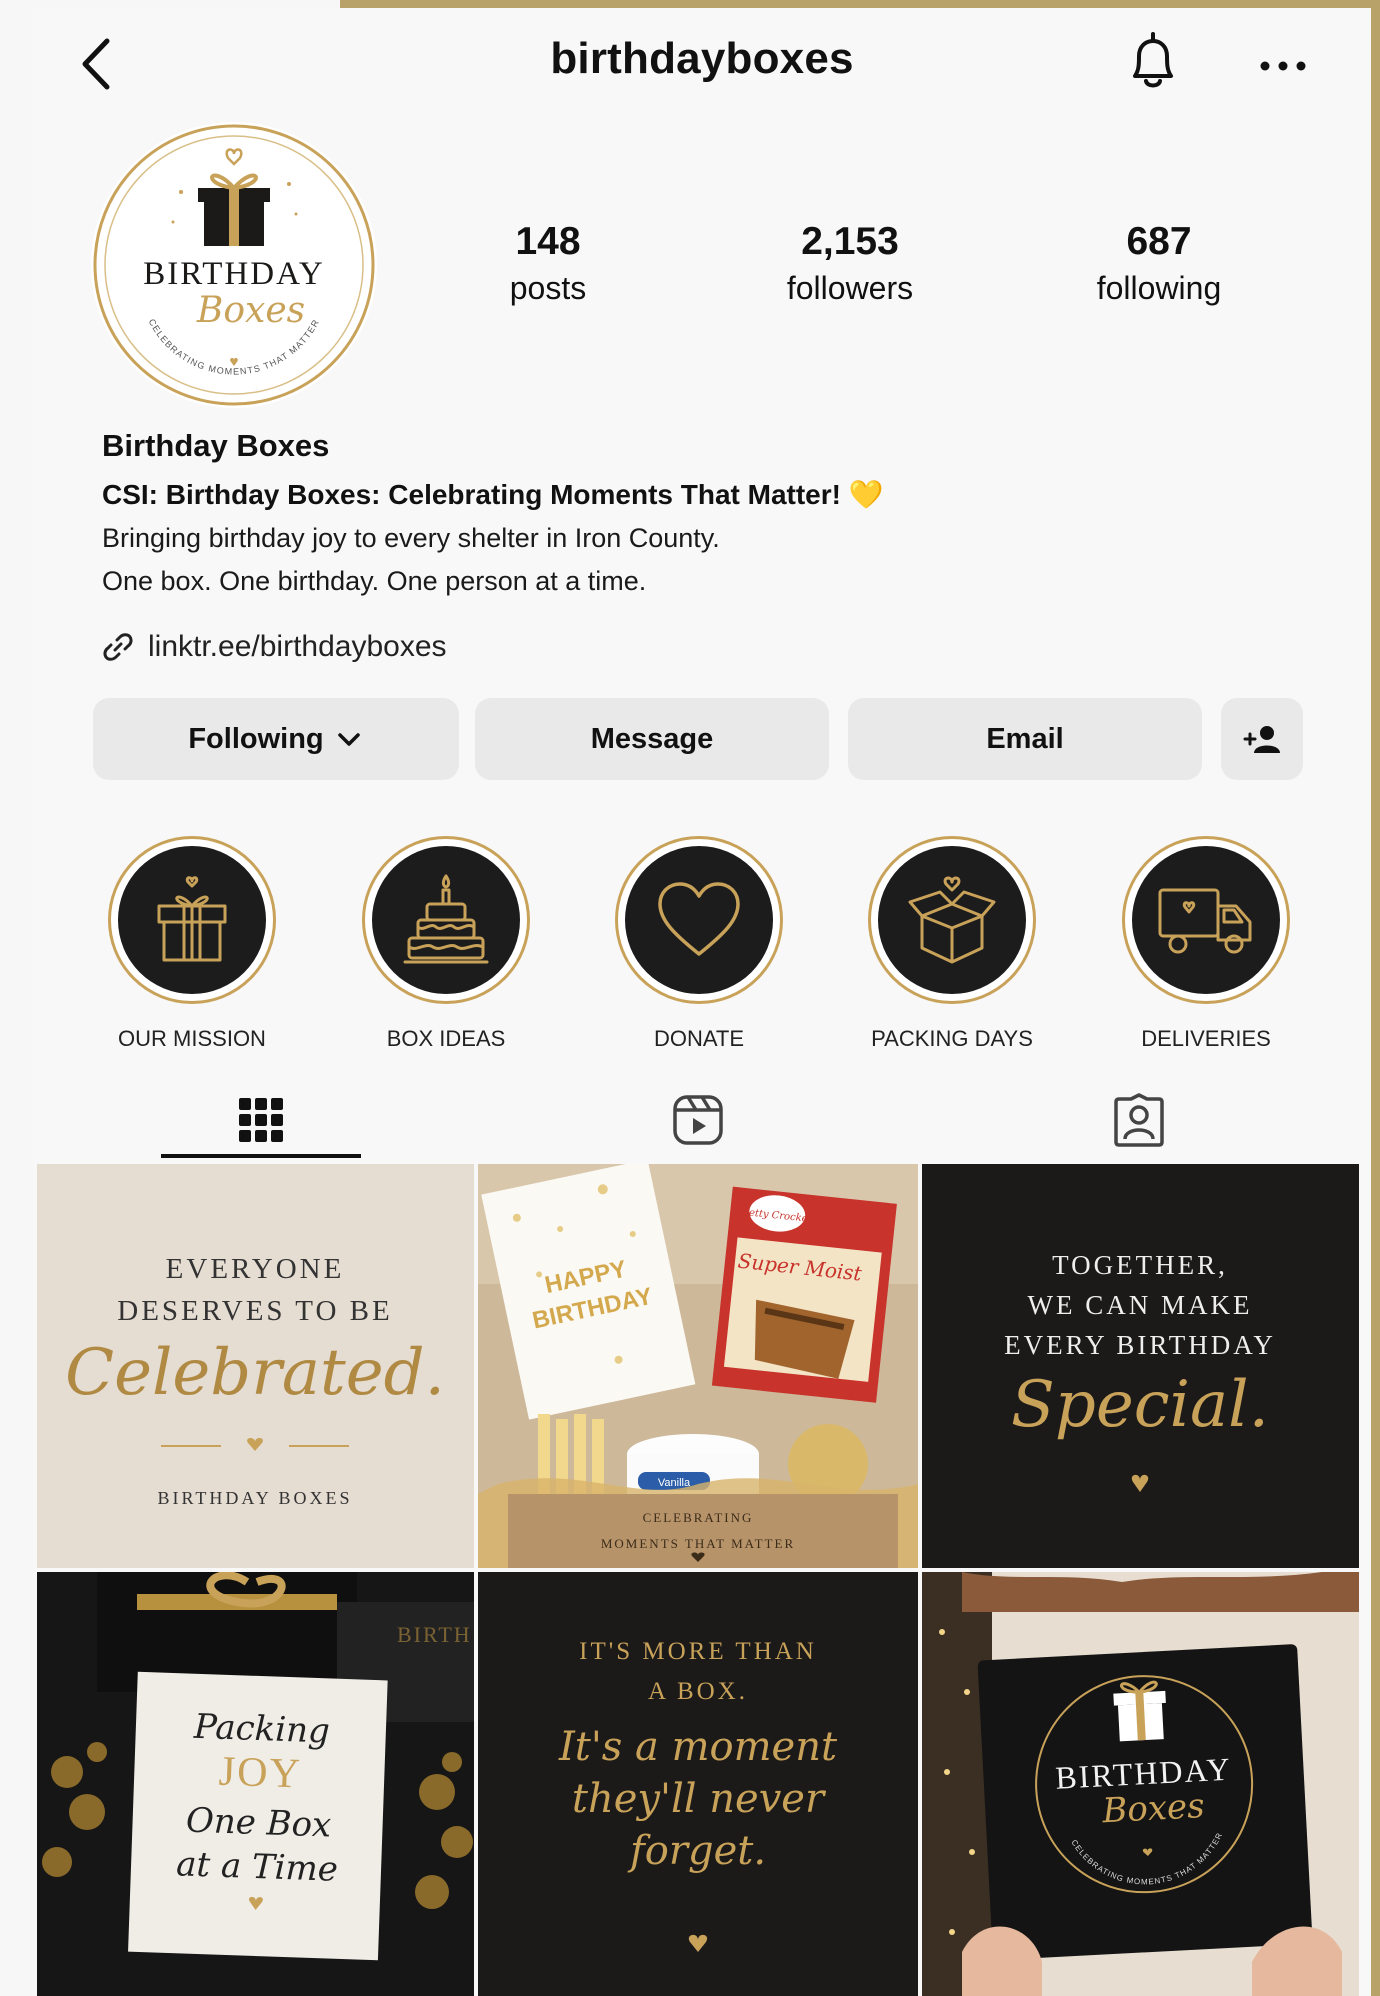 The width and height of the screenshot is (1380, 1996). Describe the element at coordinates (256, 738) in the screenshot. I see `following-label: Following` at that location.